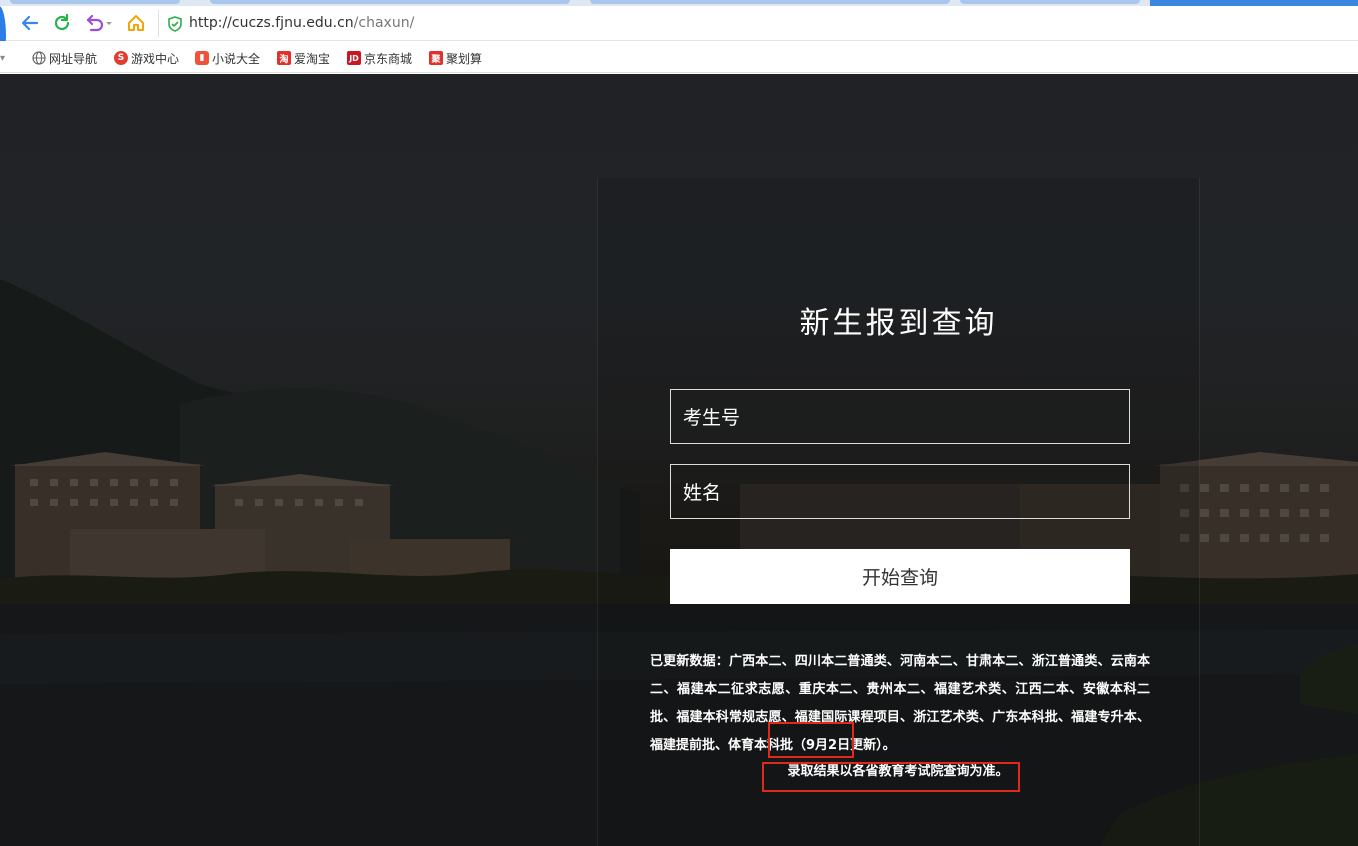  What do you see at coordinates (284, 58) in the screenshot?
I see `taobao-icon: 淘` at bounding box center [284, 58].